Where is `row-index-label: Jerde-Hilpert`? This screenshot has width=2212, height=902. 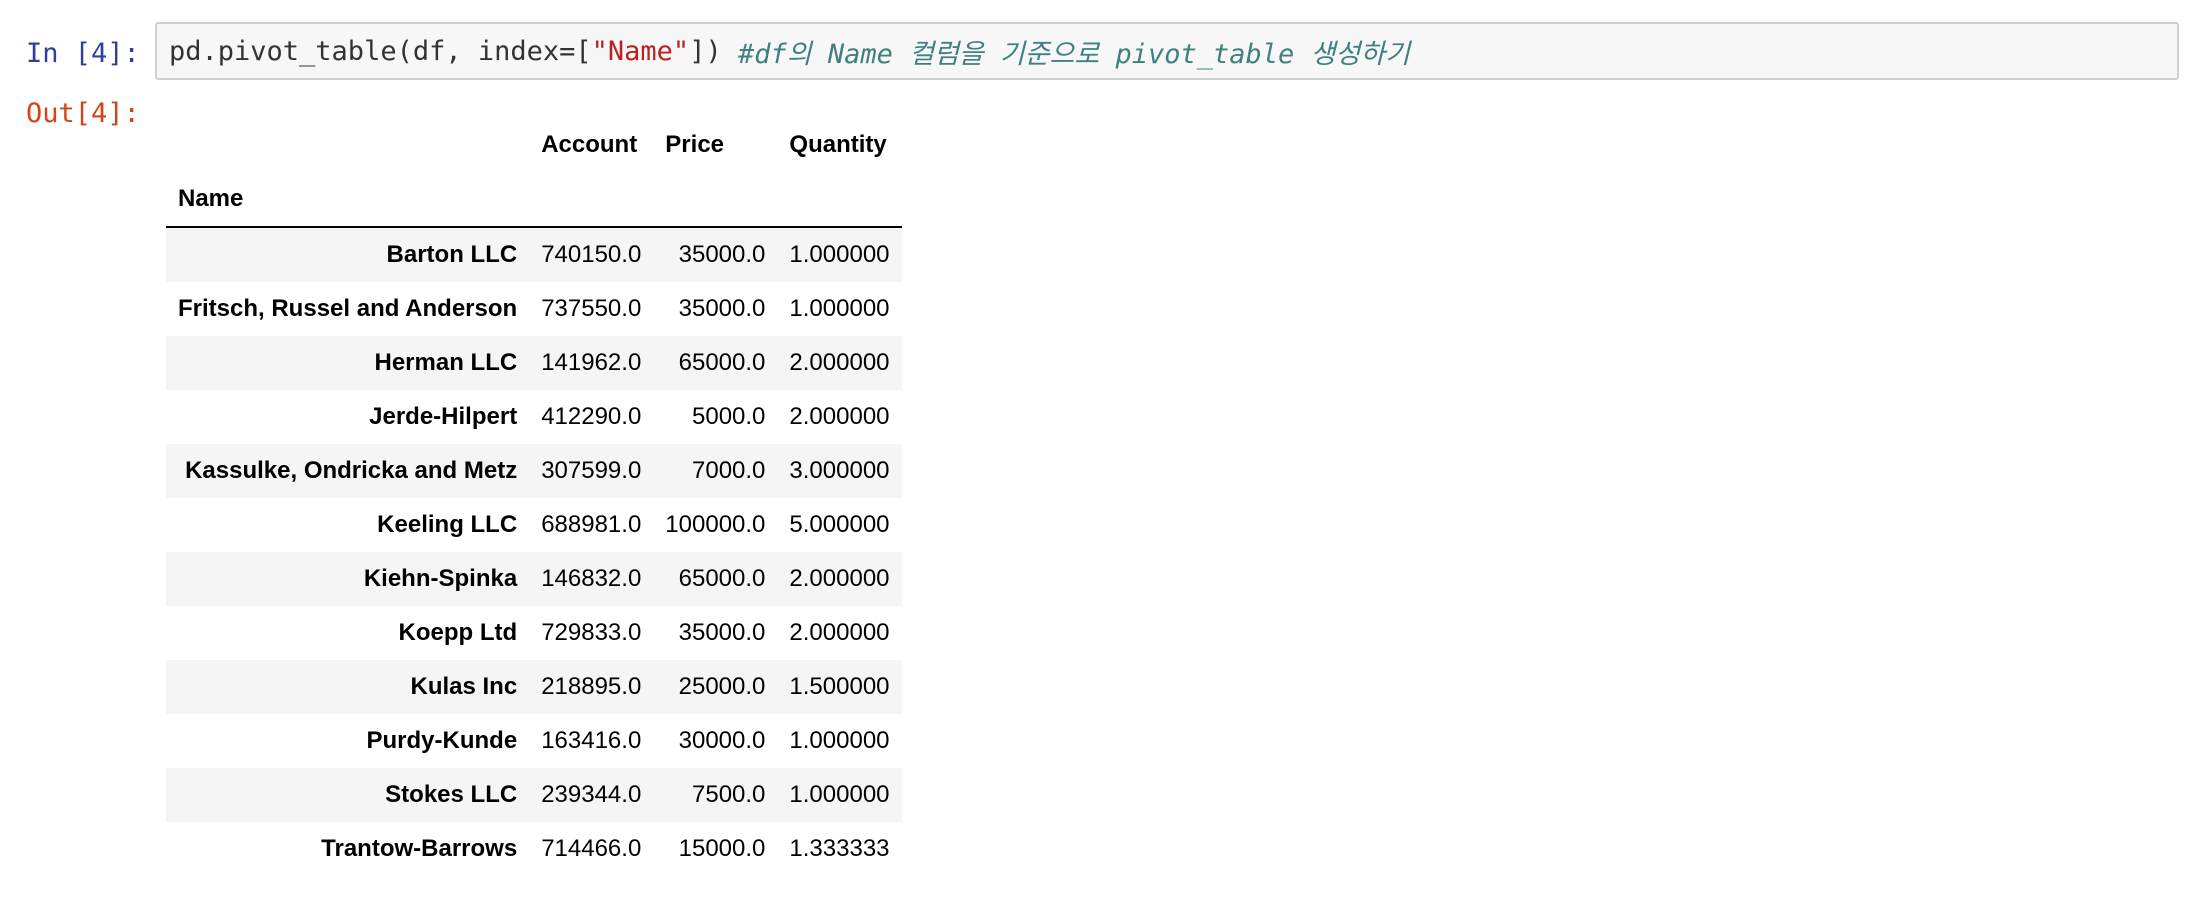 row-index-label: Jerde-Hilpert is located at coordinates (443, 416).